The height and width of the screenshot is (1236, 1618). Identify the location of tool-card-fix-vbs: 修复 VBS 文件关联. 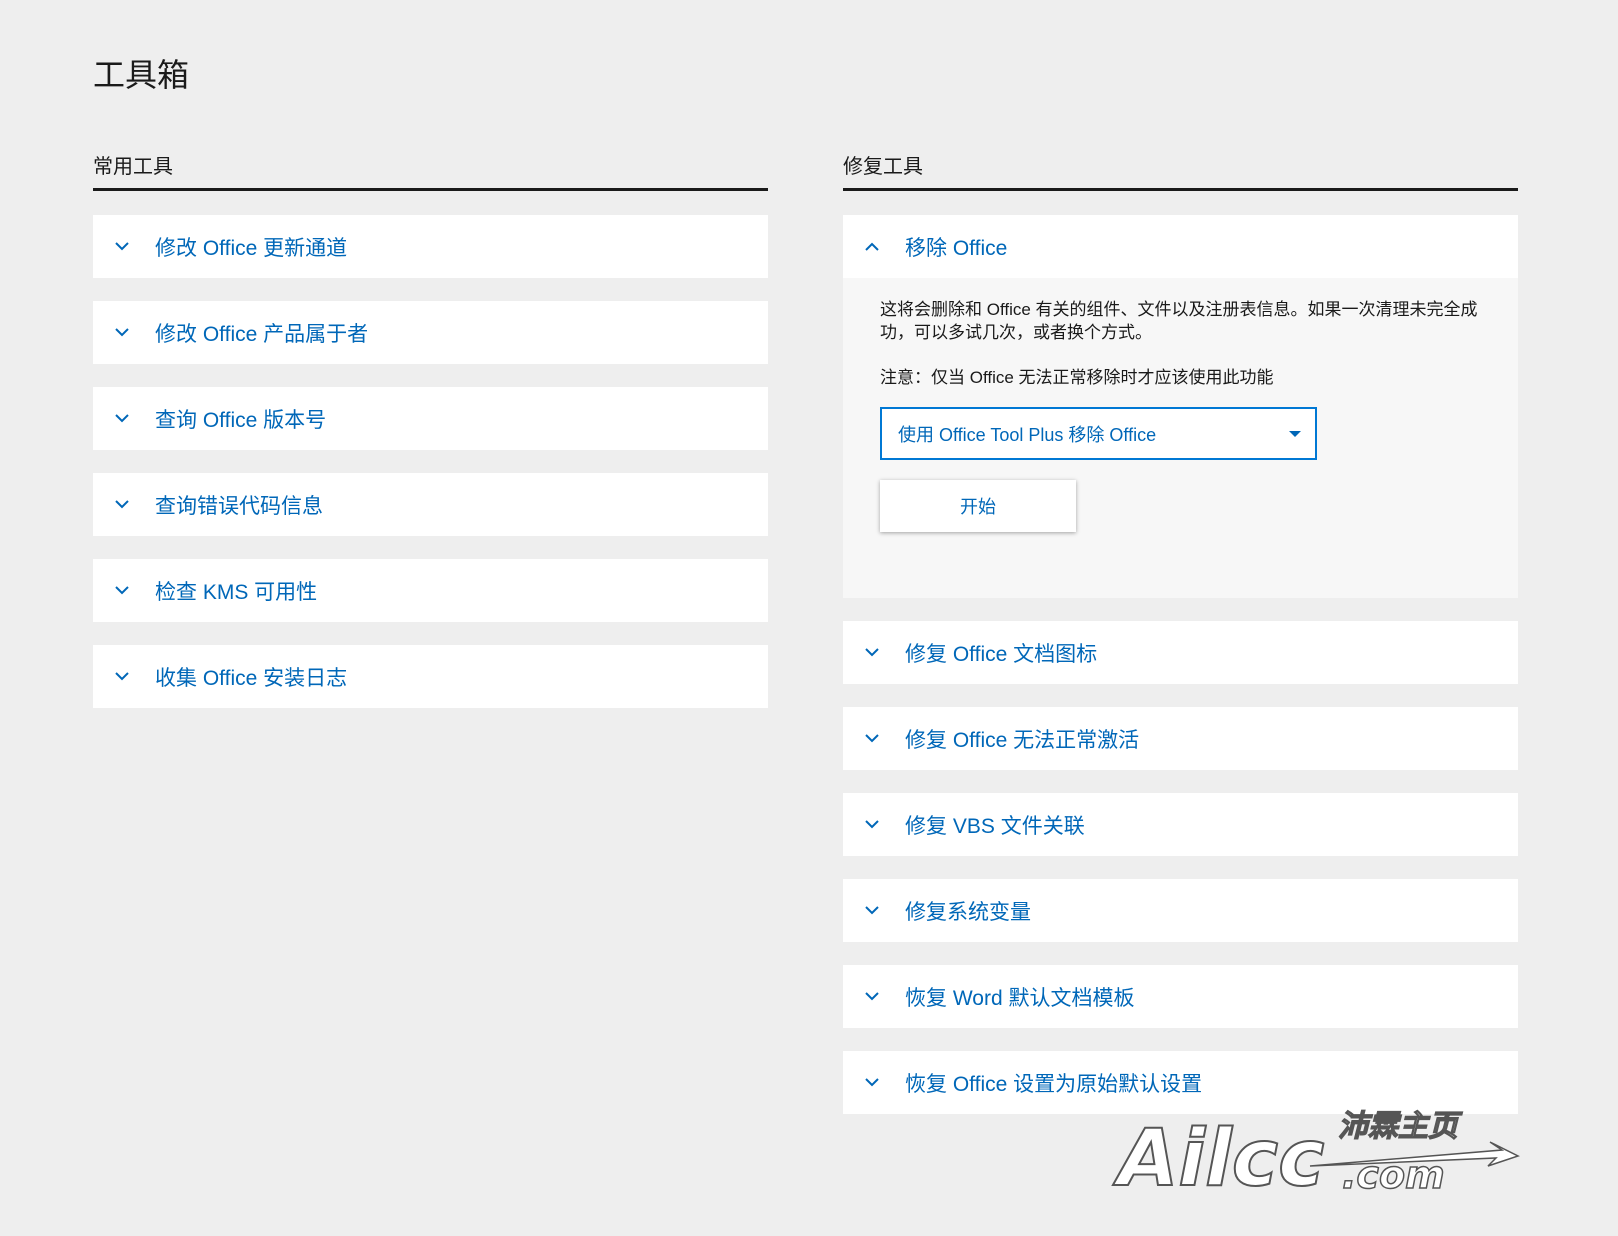
(1180, 824).